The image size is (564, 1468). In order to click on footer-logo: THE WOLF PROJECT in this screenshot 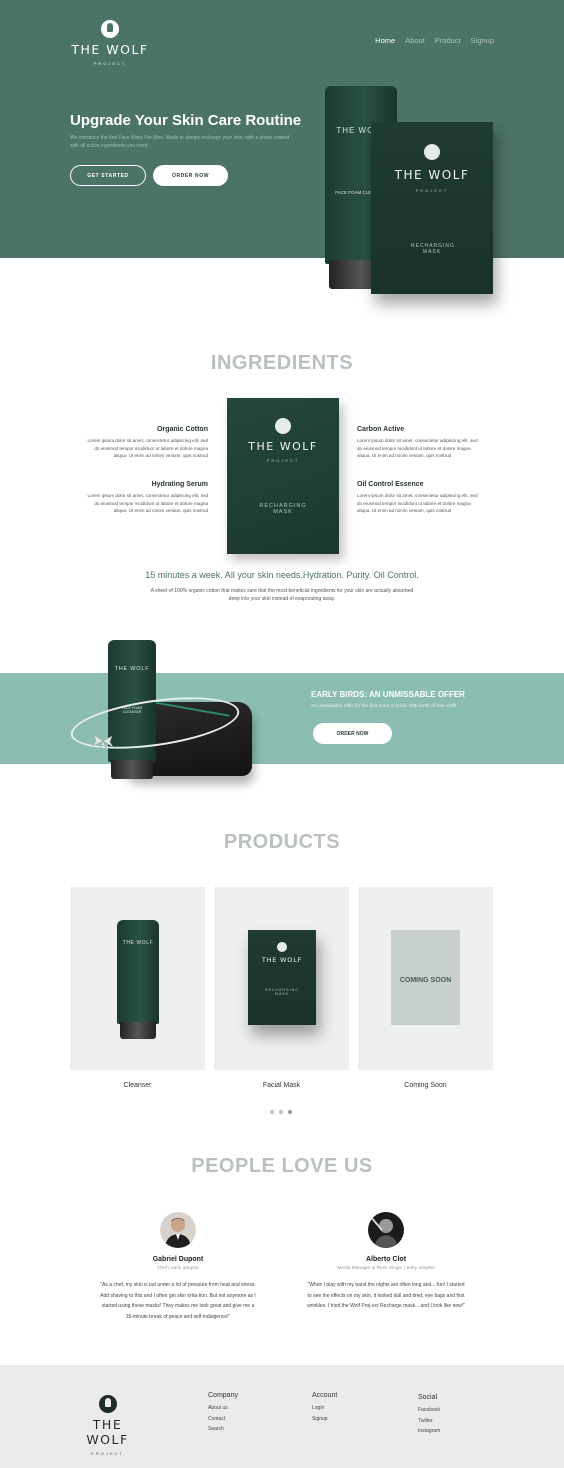, I will do `click(107, 1425)`.